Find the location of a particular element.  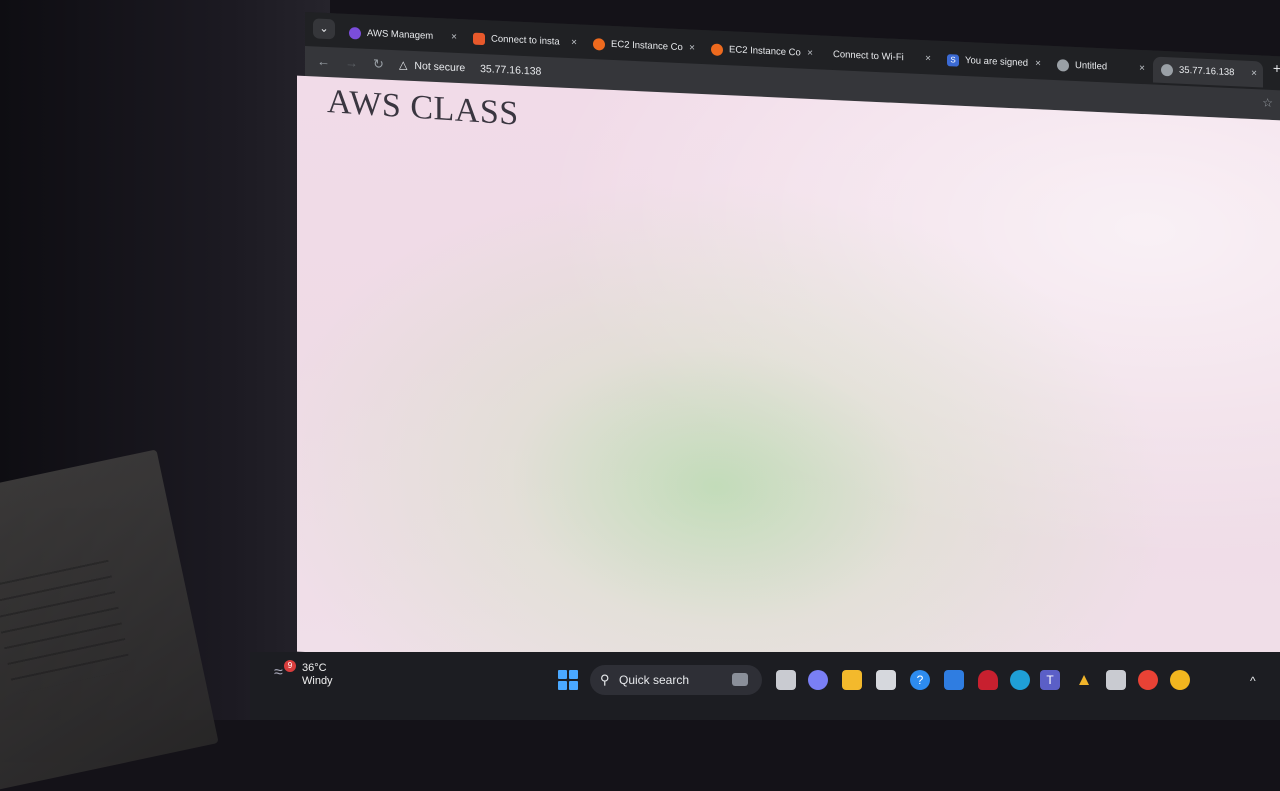

task-view-icon is located at coordinates (786, 680).